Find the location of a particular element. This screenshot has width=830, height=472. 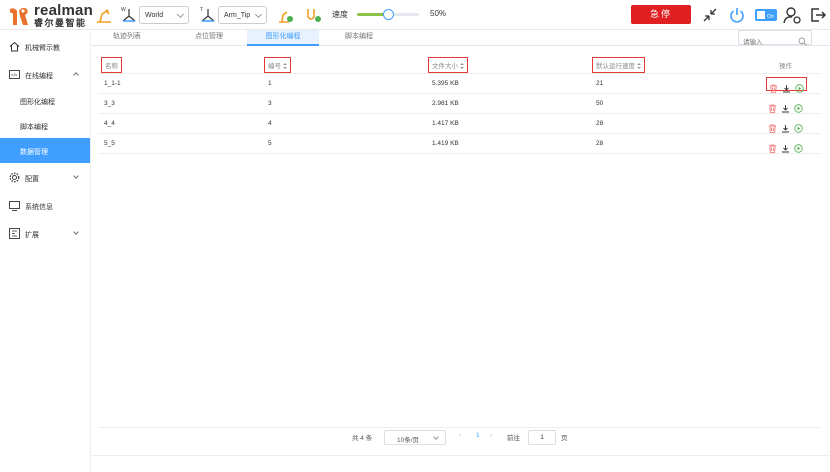

footer-divider is located at coordinates (460, 455).